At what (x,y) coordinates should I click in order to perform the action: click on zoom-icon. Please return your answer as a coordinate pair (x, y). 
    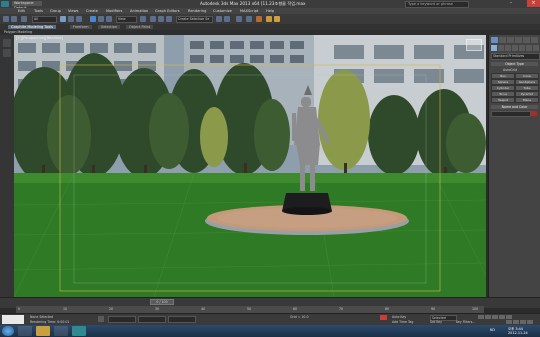
    Looking at the image, I should click on (509, 322).